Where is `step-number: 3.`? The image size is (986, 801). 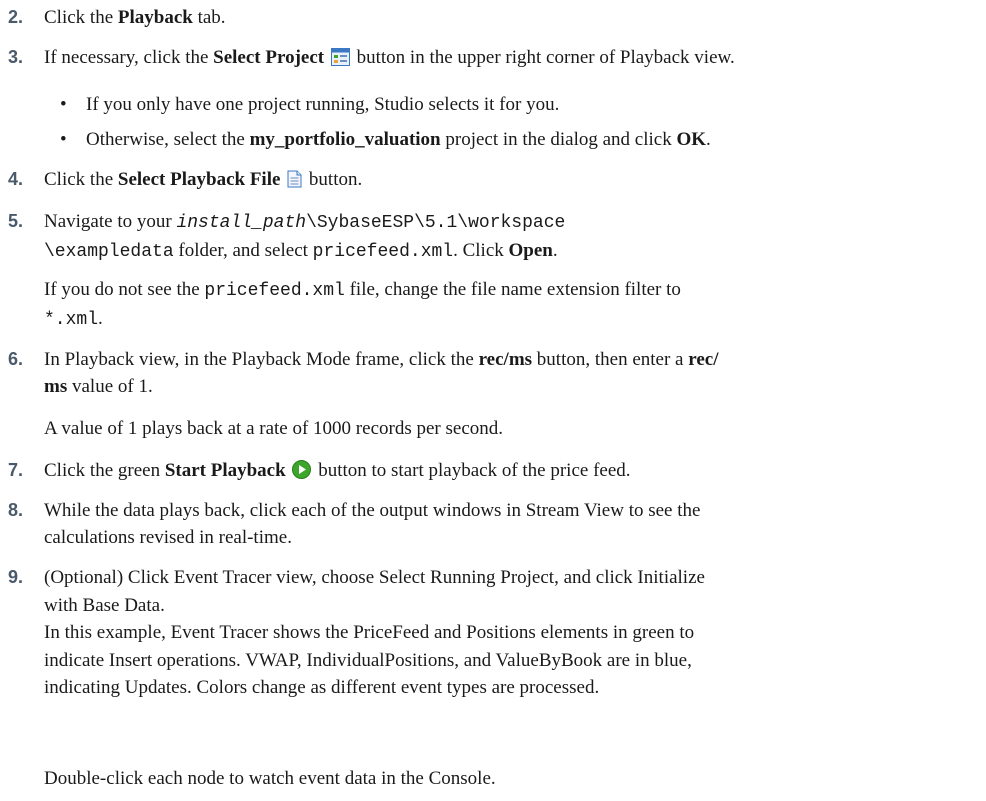 step-number: 3. is located at coordinates (16, 57).